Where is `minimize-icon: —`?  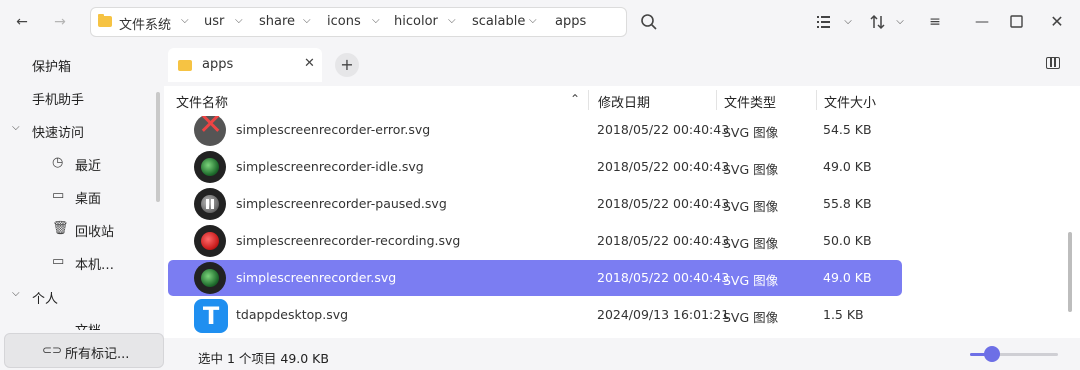 minimize-icon: — is located at coordinates (982, 22).